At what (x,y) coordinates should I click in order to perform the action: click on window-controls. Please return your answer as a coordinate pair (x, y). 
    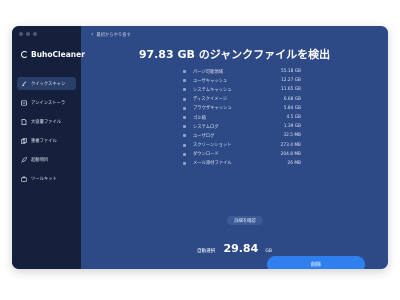
    Looking at the image, I should click on (28, 34).